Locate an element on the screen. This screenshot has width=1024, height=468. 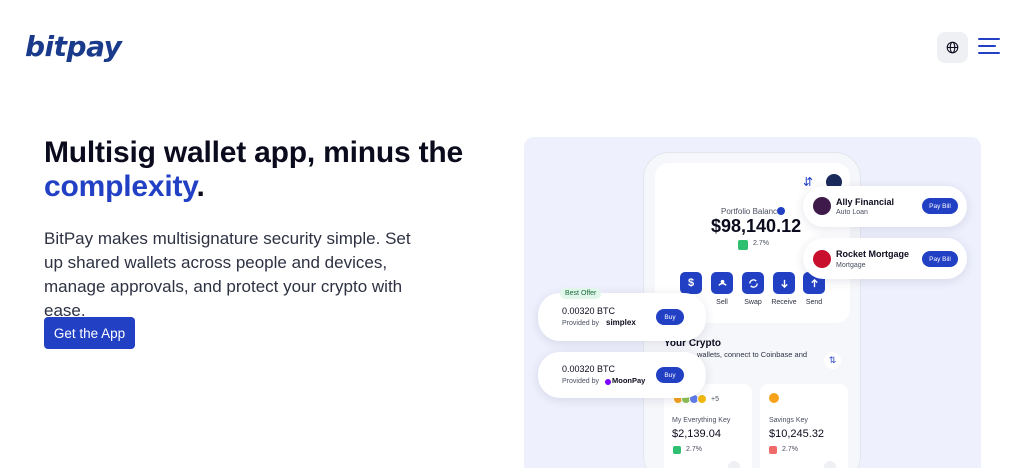
dollar-icon: $ is located at coordinates (691, 283).